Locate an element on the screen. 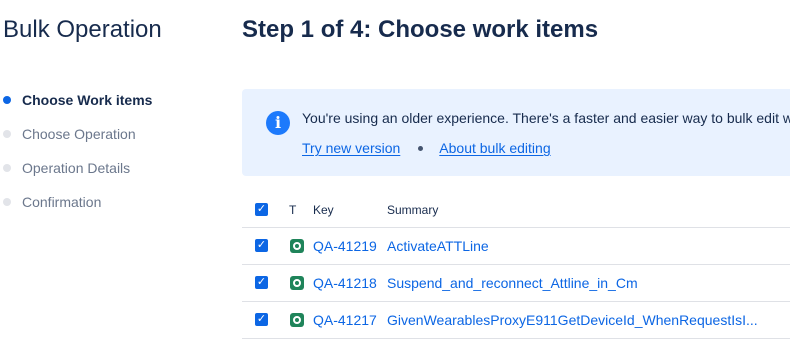  step-label: Choose Work items is located at coordinates (87, 100).